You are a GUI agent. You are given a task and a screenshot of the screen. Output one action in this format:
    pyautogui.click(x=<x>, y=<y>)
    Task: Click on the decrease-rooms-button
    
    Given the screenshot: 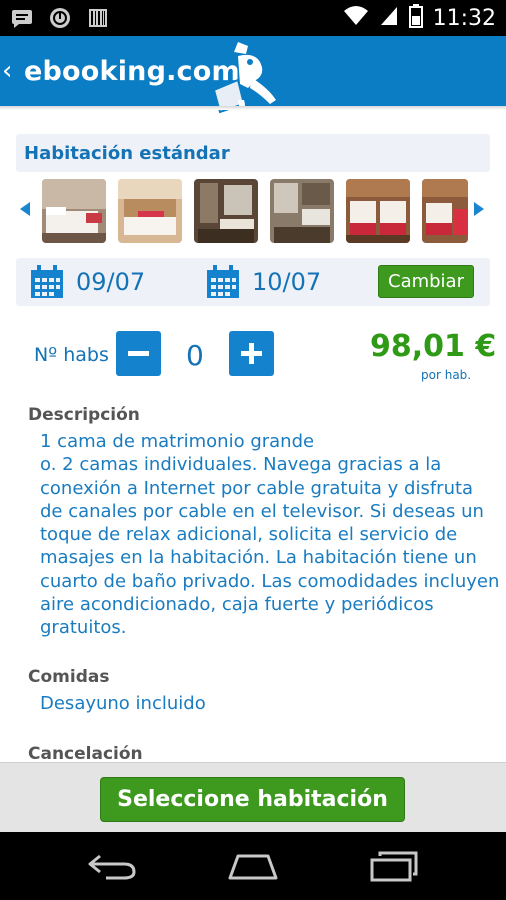 What is the action you would take?
    pyautogui.click(x=138, y=353)
    